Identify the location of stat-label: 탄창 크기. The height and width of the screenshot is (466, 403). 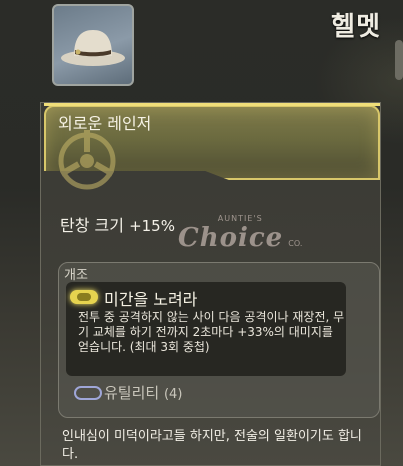
(92, 225).